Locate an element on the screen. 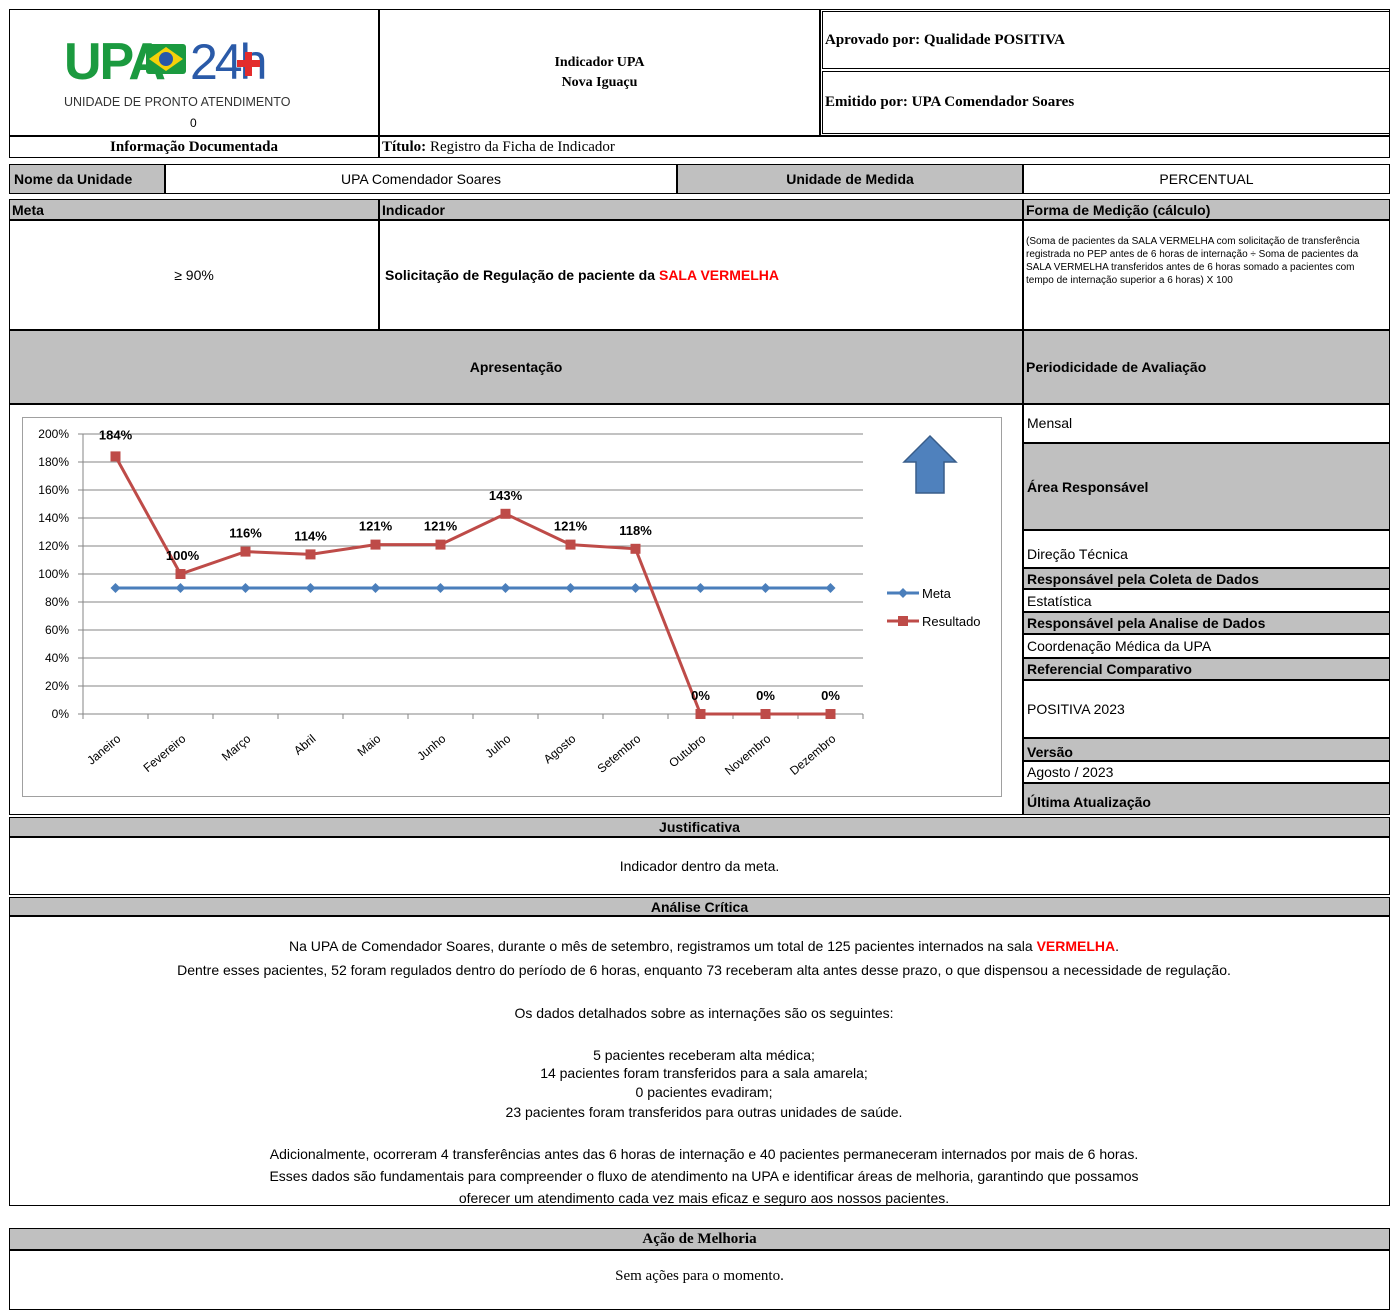 The height and width of the screenshot is (1310, 1390). x-tick-label: Fevereiro is located at coordinates (165, 753).